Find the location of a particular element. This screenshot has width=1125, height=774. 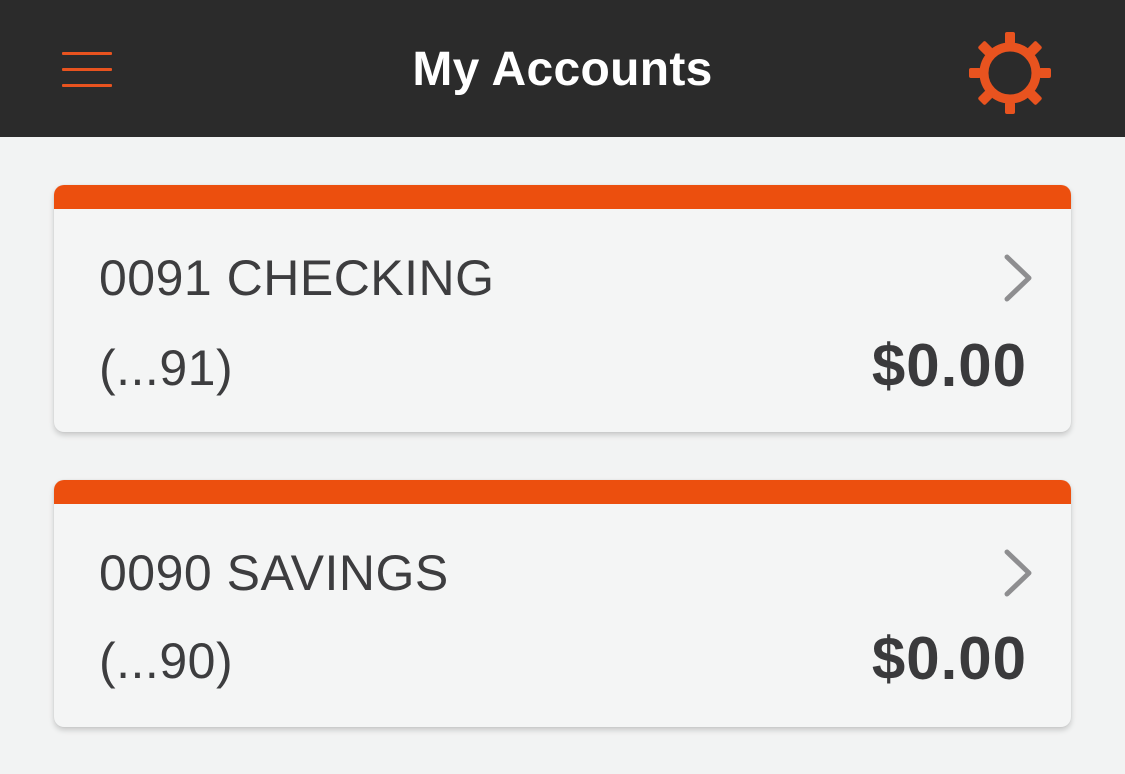

account-masked-number: (...90) is located at coordinates (166, 661).